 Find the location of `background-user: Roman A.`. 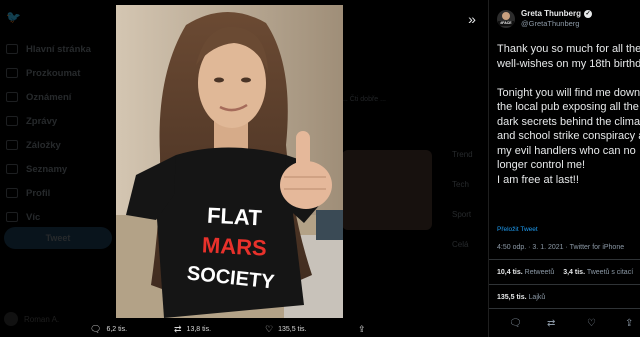

background-user: Roman A. is located at coordinates (31, 319).